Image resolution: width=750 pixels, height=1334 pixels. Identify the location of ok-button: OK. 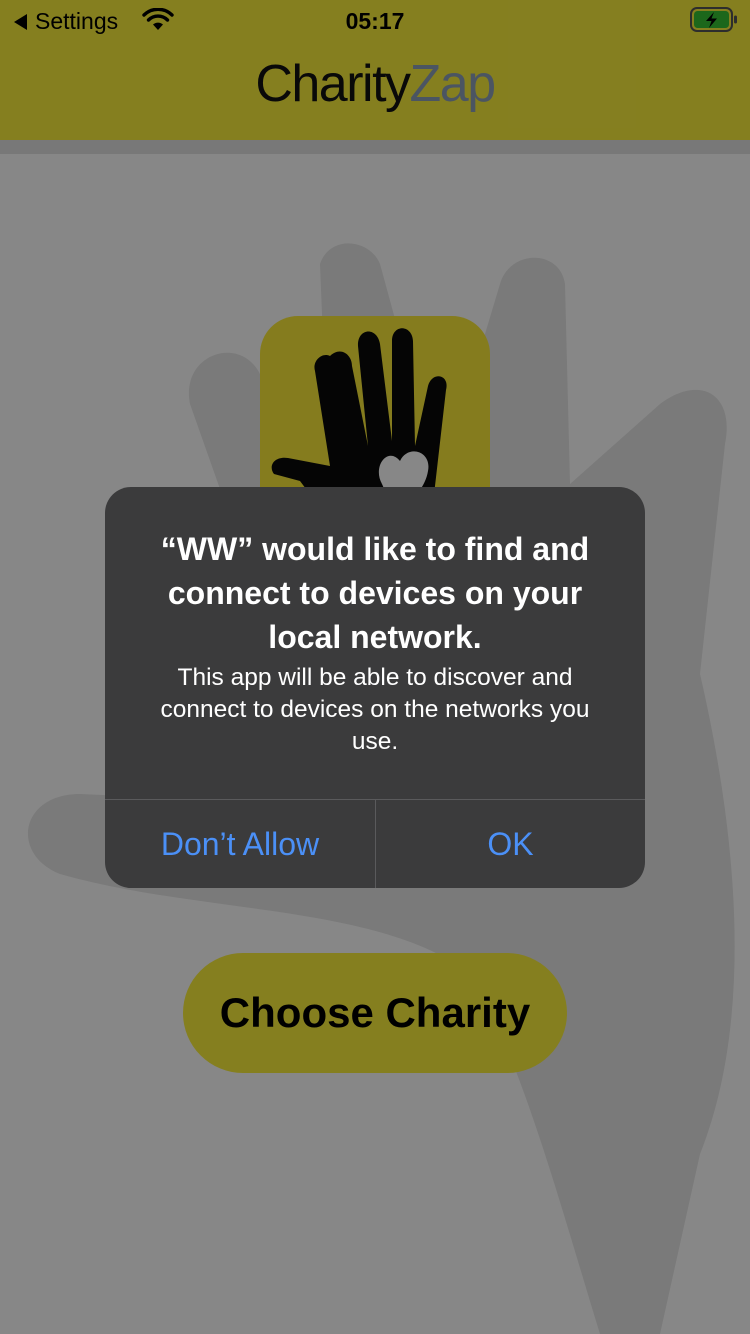
(510, 844).